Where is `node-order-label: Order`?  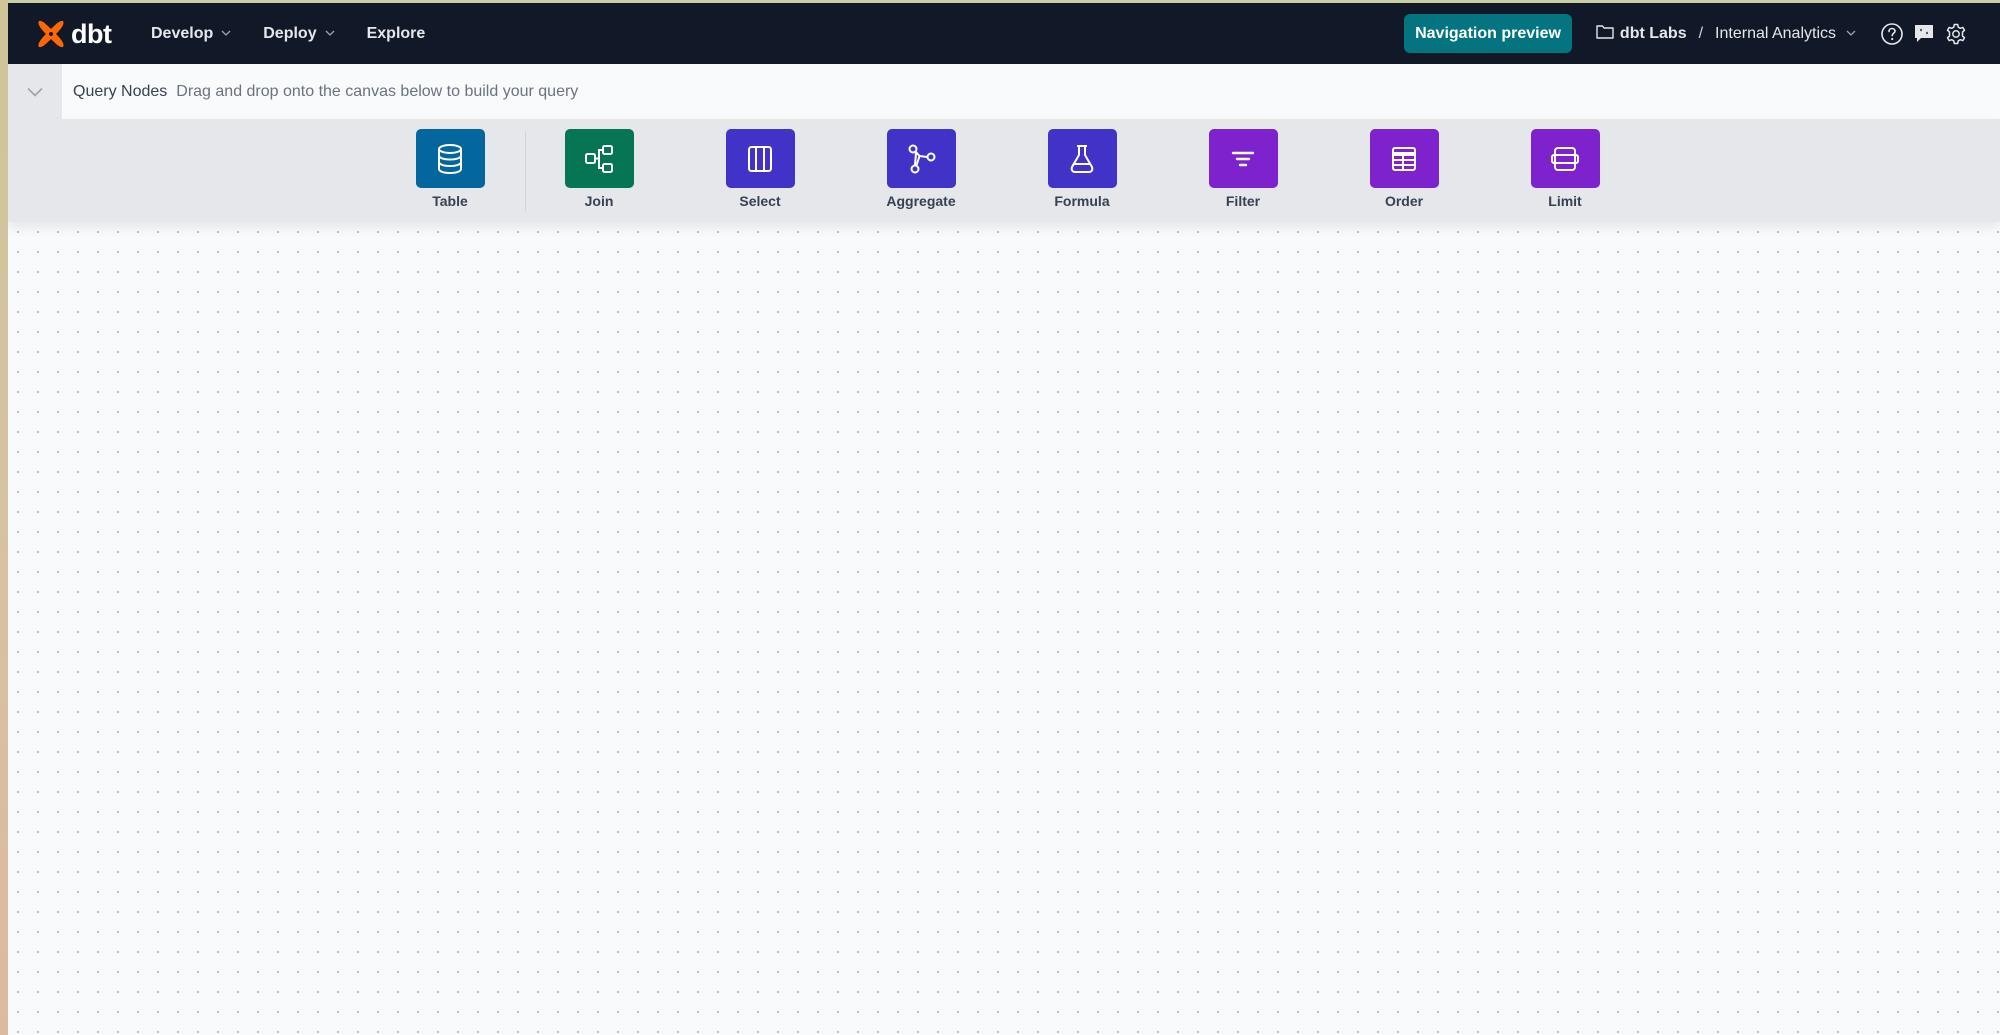 node-order-label: Order is located at coordinates (1404, 201).